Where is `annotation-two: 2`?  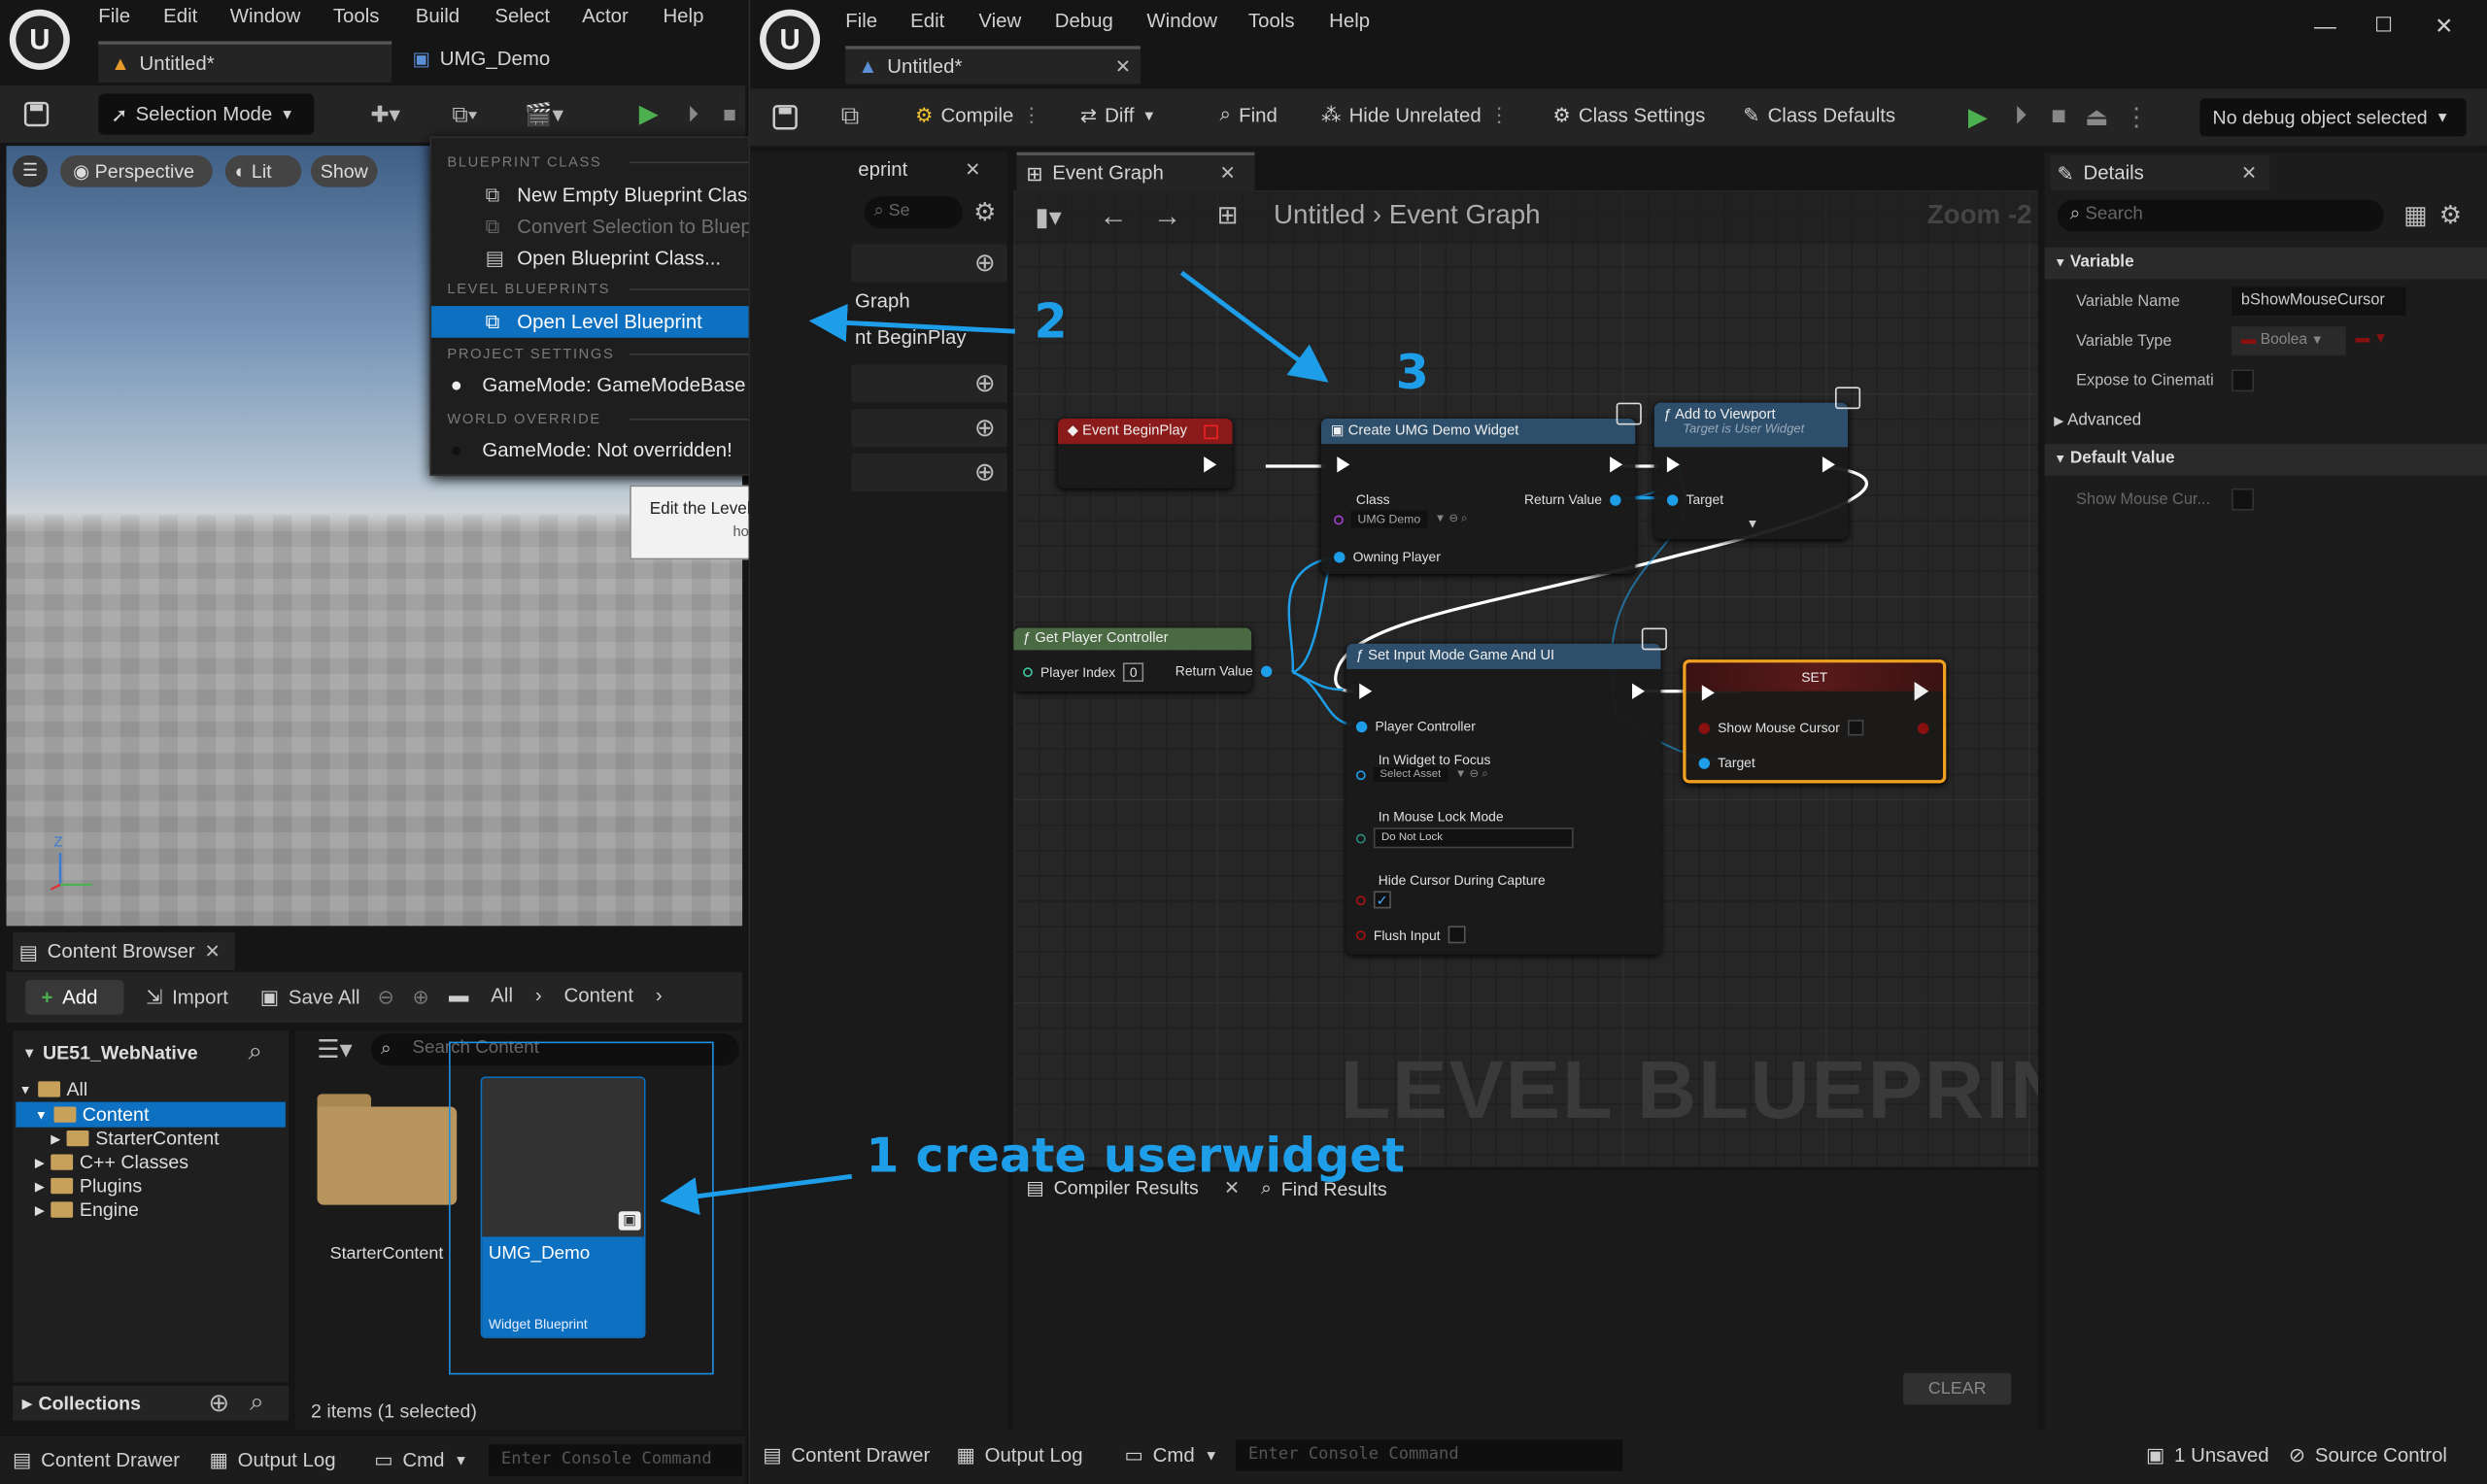
annotation-two: 2 is located at coordinates (1051, 322).